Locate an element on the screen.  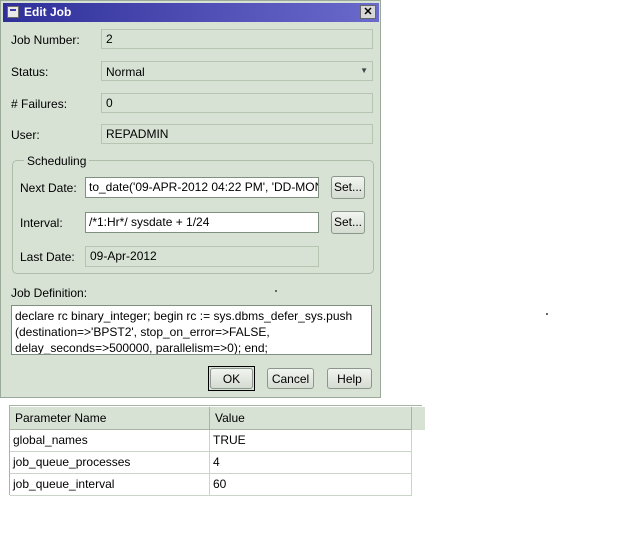
table-cell-value: TRUE is located at coordinates (311, 441).